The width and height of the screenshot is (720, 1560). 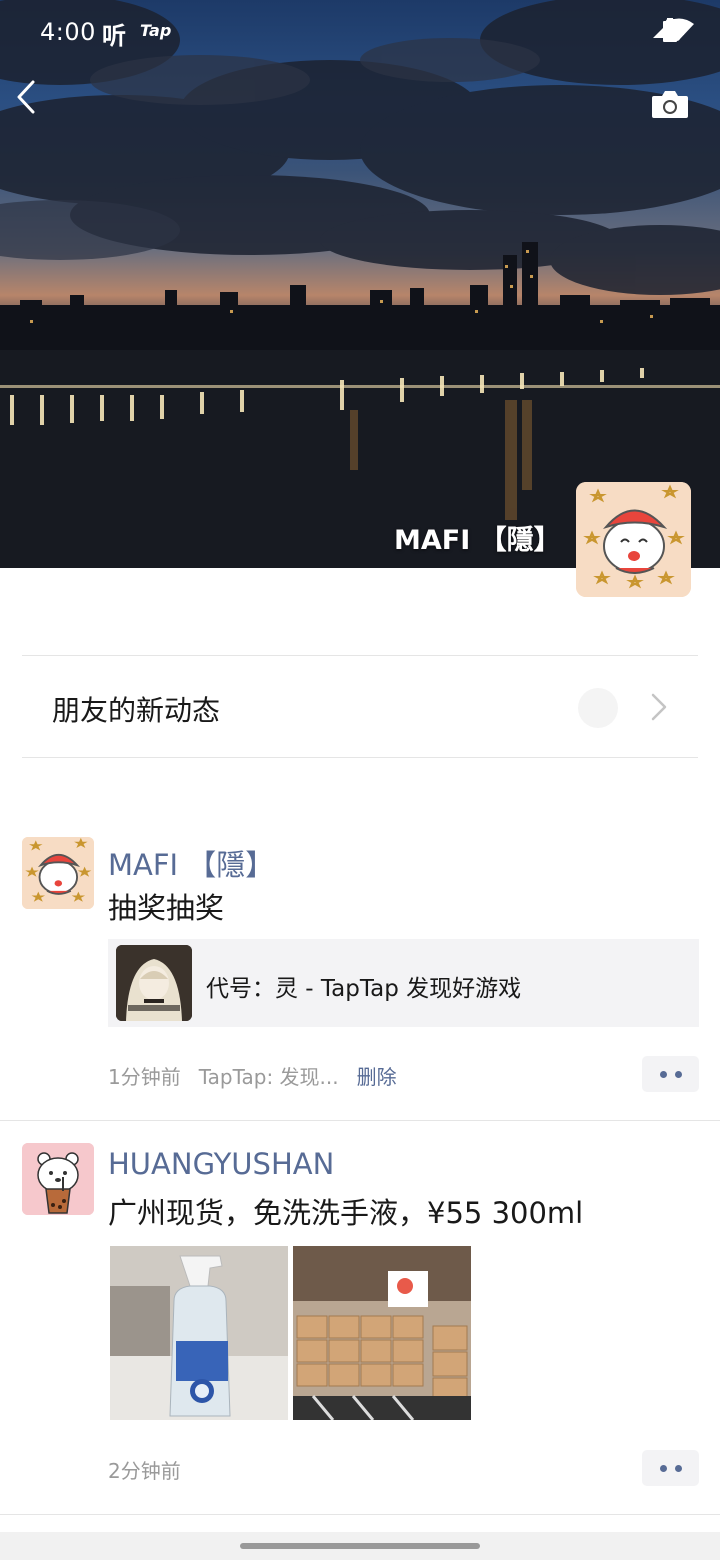 I want to click on profile-avatar, so click(x=633, y=539).